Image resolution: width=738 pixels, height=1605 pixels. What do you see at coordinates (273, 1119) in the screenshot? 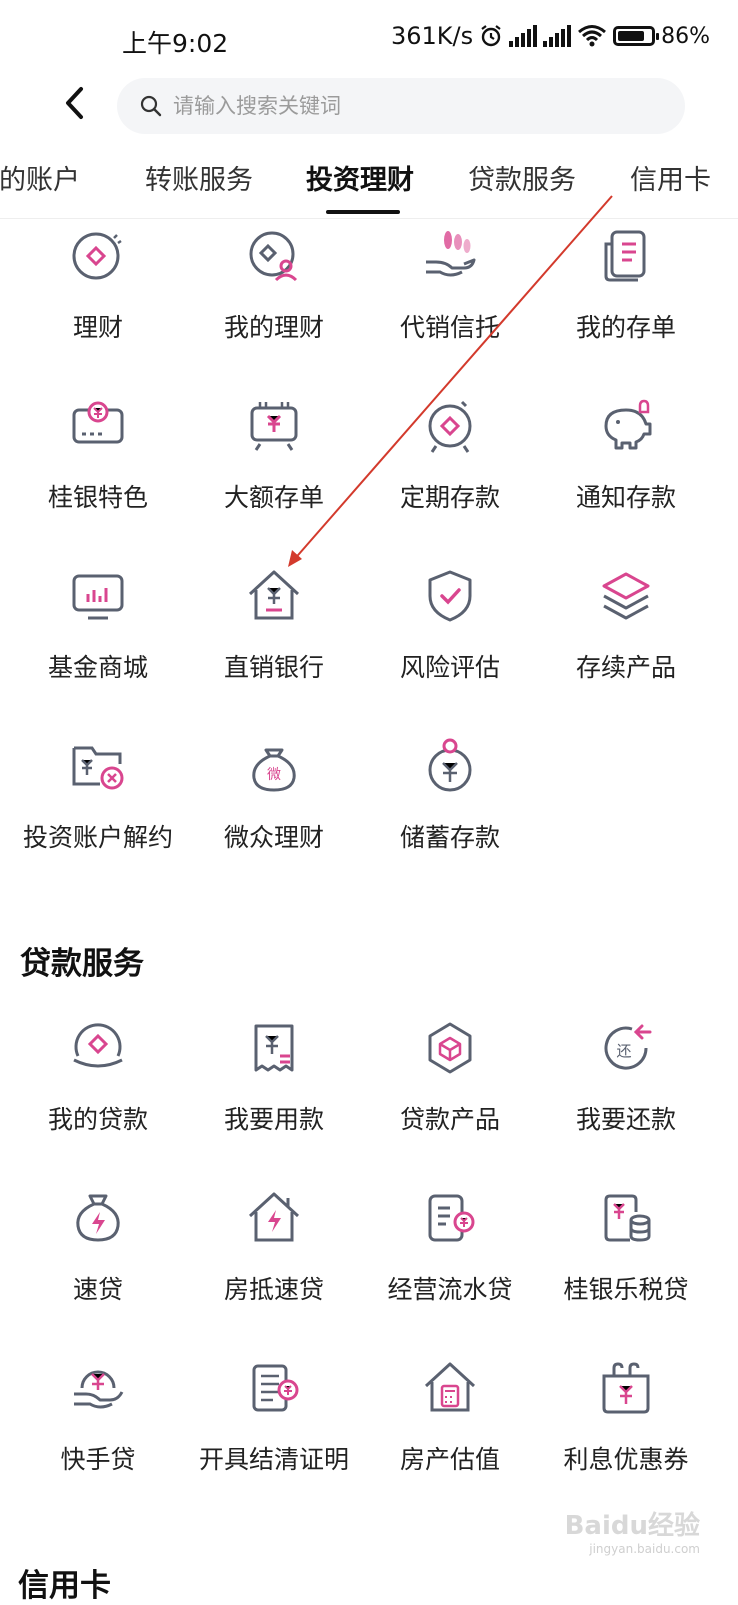
I see `grid-item-label: 我要用款` at bounding box center [273, 1119].